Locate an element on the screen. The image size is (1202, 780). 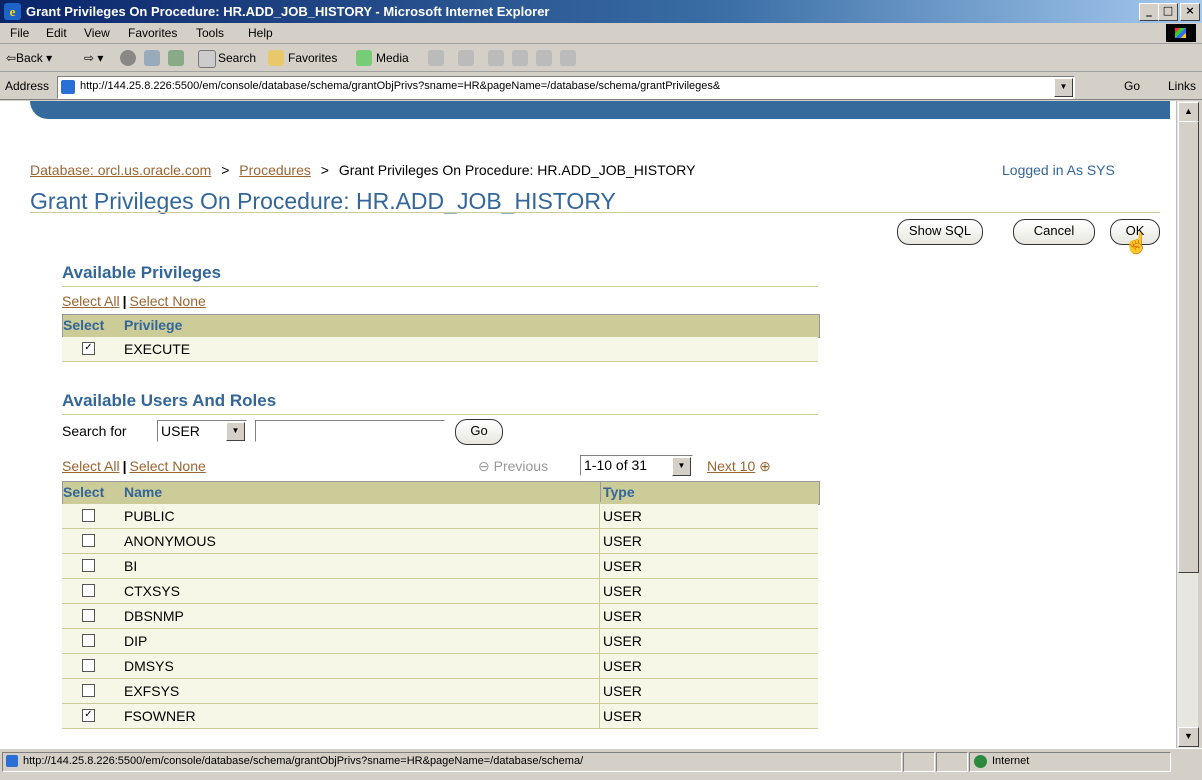
row-name: BI is located at coordinates (131, 566).